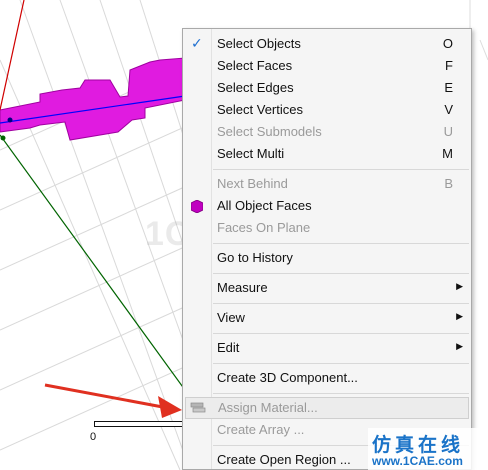 The height and width of the screenshot is (470, 488). What do you see at coordinates (327, 288) in the screenshot?
I see `menu-item-measure: Measure ▶` at bounding box center [327, 288].